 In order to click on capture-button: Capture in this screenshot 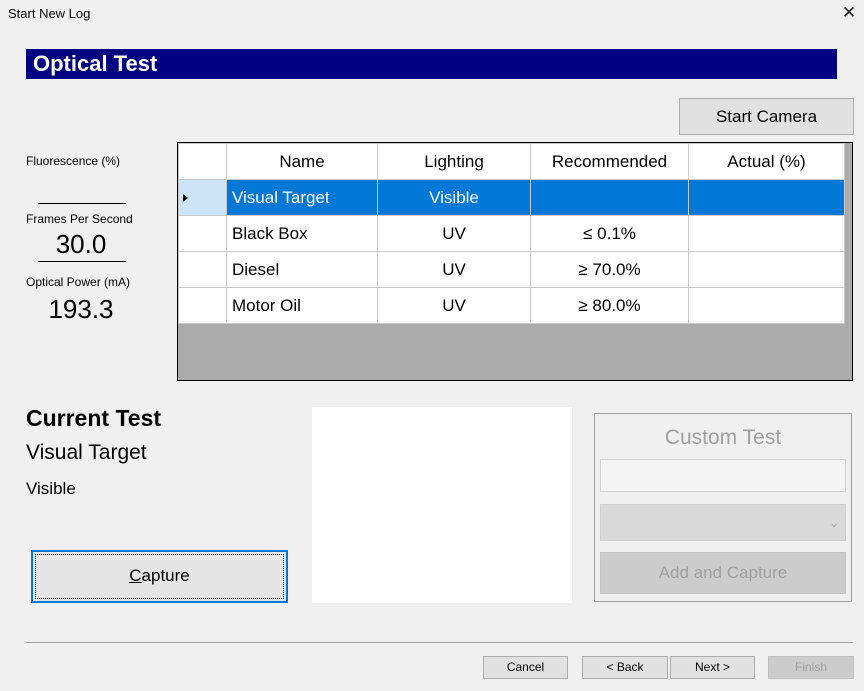, I will do `click(159, 576)`.